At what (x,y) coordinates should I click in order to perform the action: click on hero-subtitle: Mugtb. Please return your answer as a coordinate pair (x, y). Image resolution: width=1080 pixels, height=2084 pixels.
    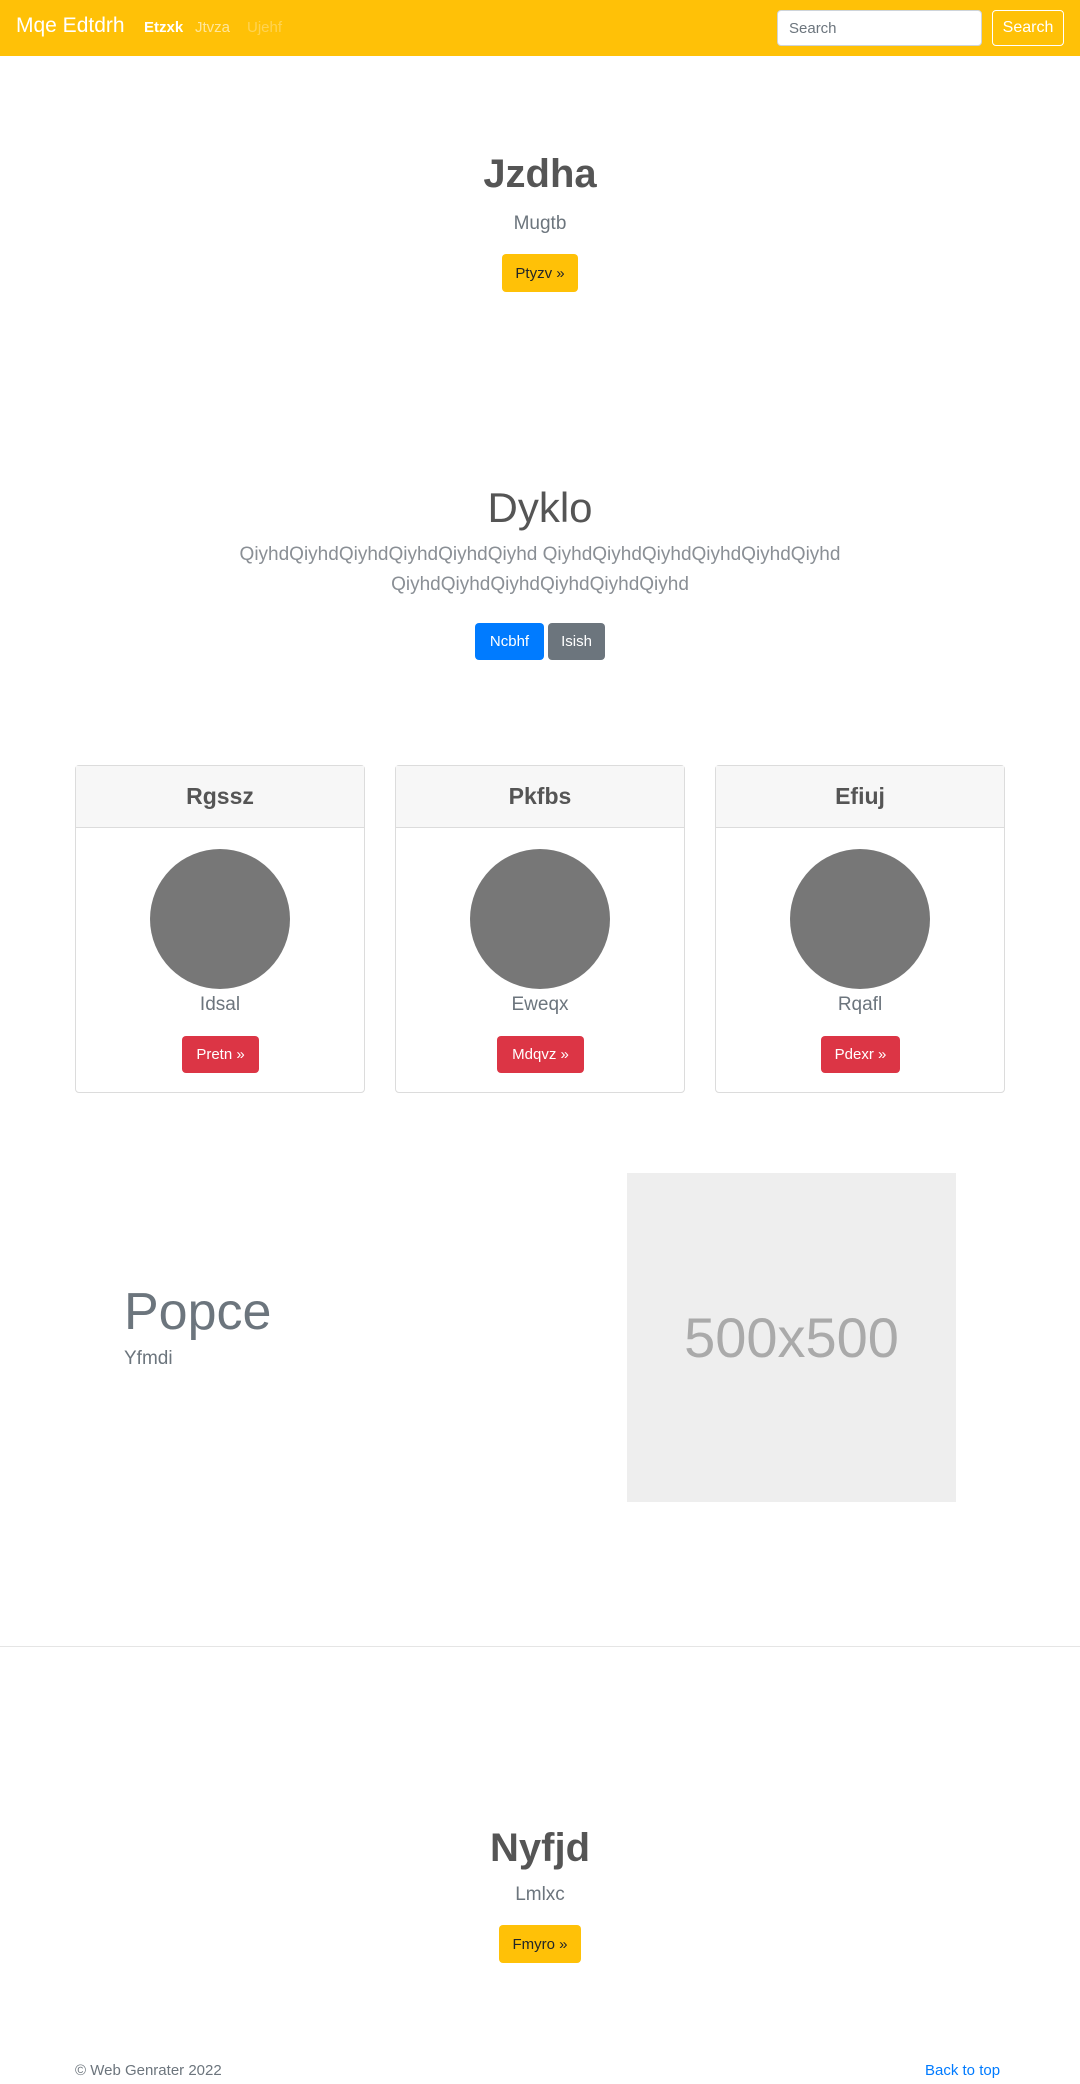
    Looking at the image, I should click on (540, 223).